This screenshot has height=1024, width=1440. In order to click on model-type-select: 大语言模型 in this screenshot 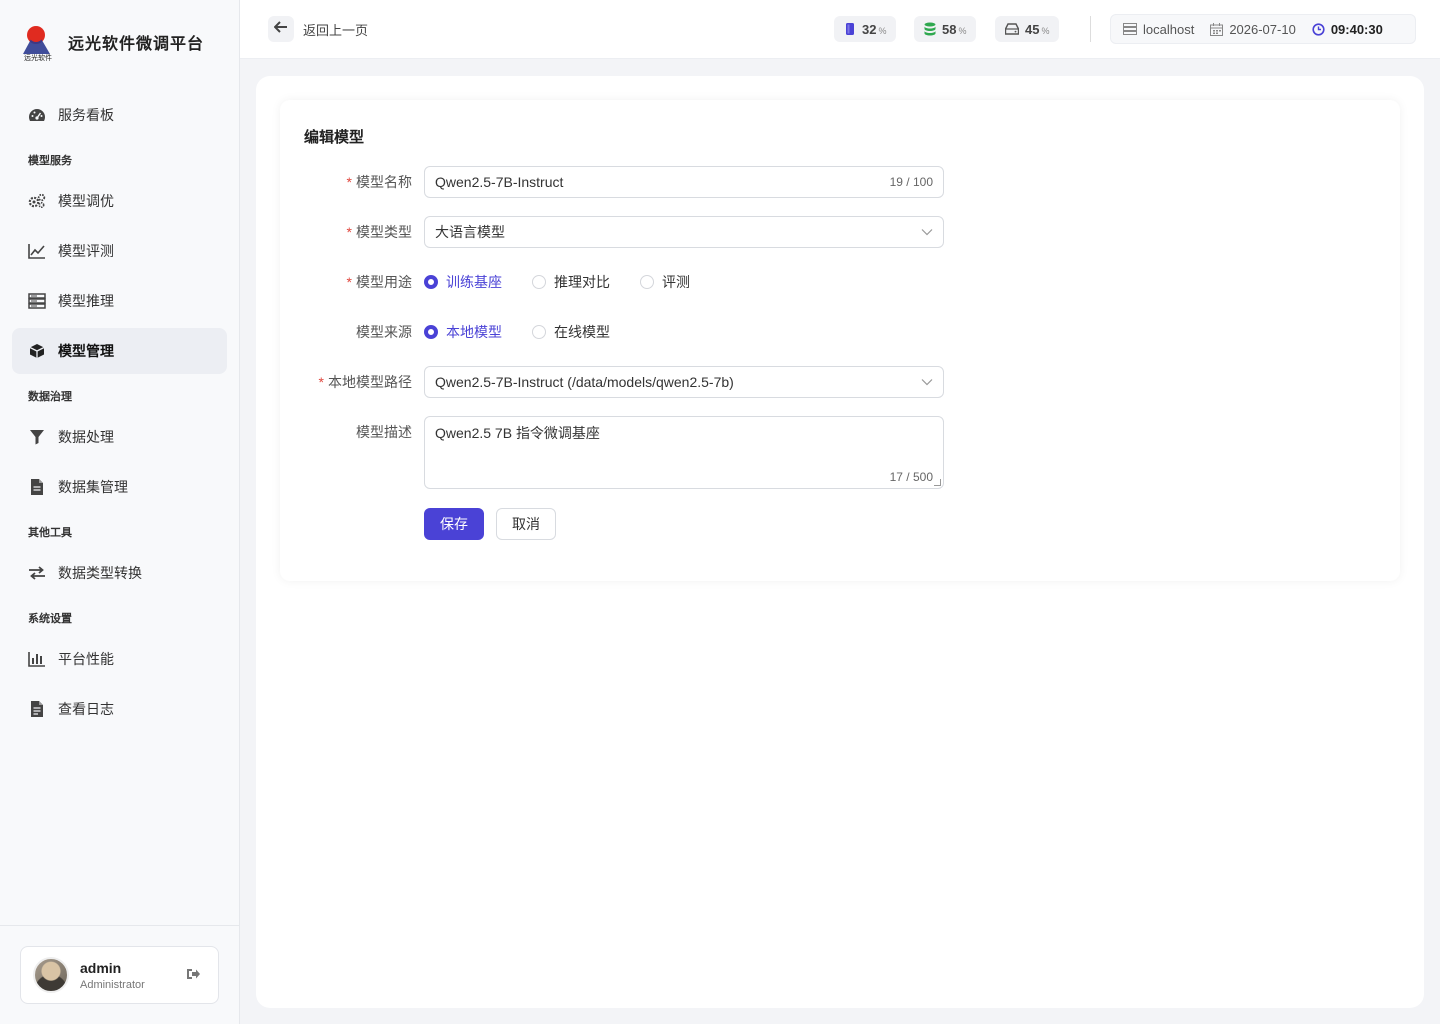, I will do `click(684, 232)`.